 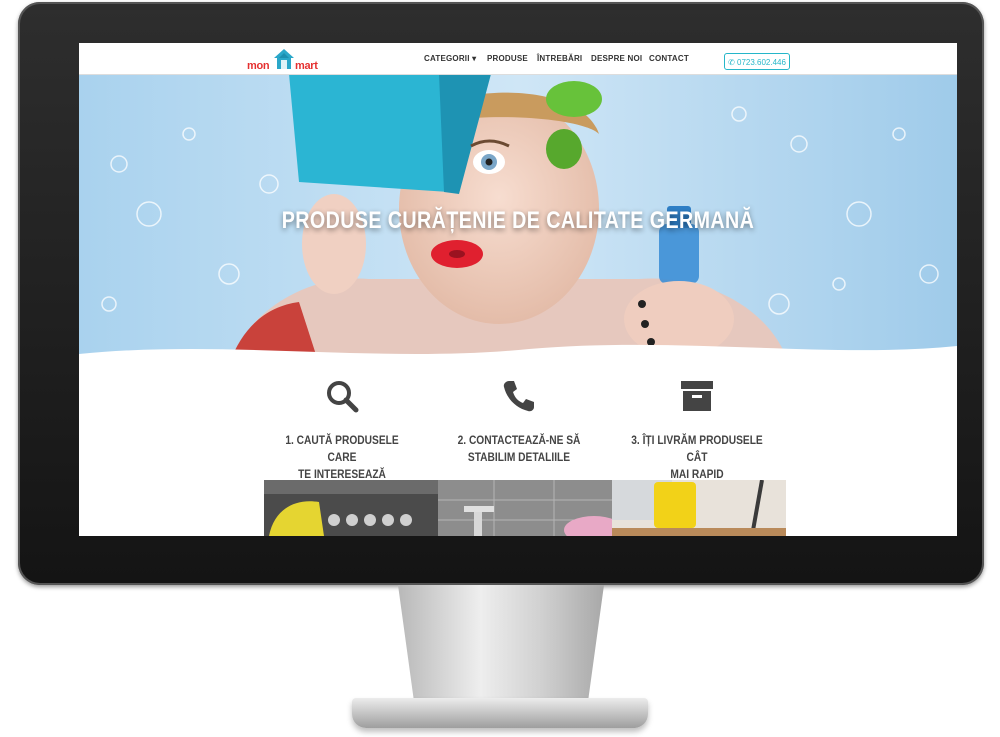 I want to click on monitor-stand-neck, so click(x=501, y=645).